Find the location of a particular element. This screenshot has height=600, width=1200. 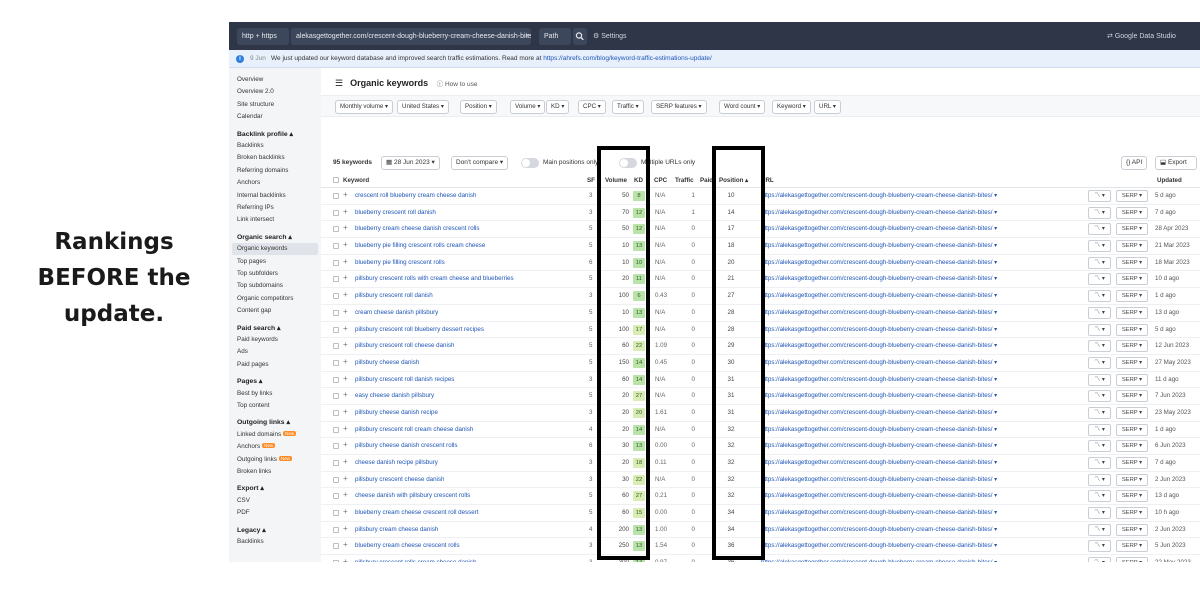

keyword-link: cheese danish recipe pillsbury is located at coordinates (396, 462).